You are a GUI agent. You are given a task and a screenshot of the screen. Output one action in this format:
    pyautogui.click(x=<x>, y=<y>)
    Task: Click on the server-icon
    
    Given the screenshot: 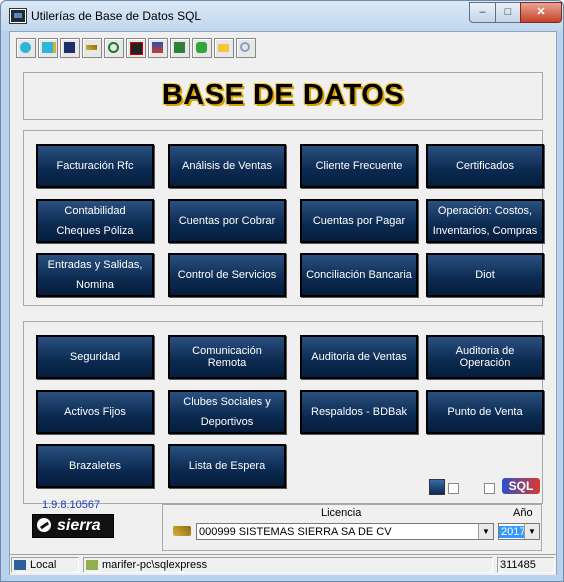 What is the action you would take?
    pyautogui.click(x=92, y=565)
    